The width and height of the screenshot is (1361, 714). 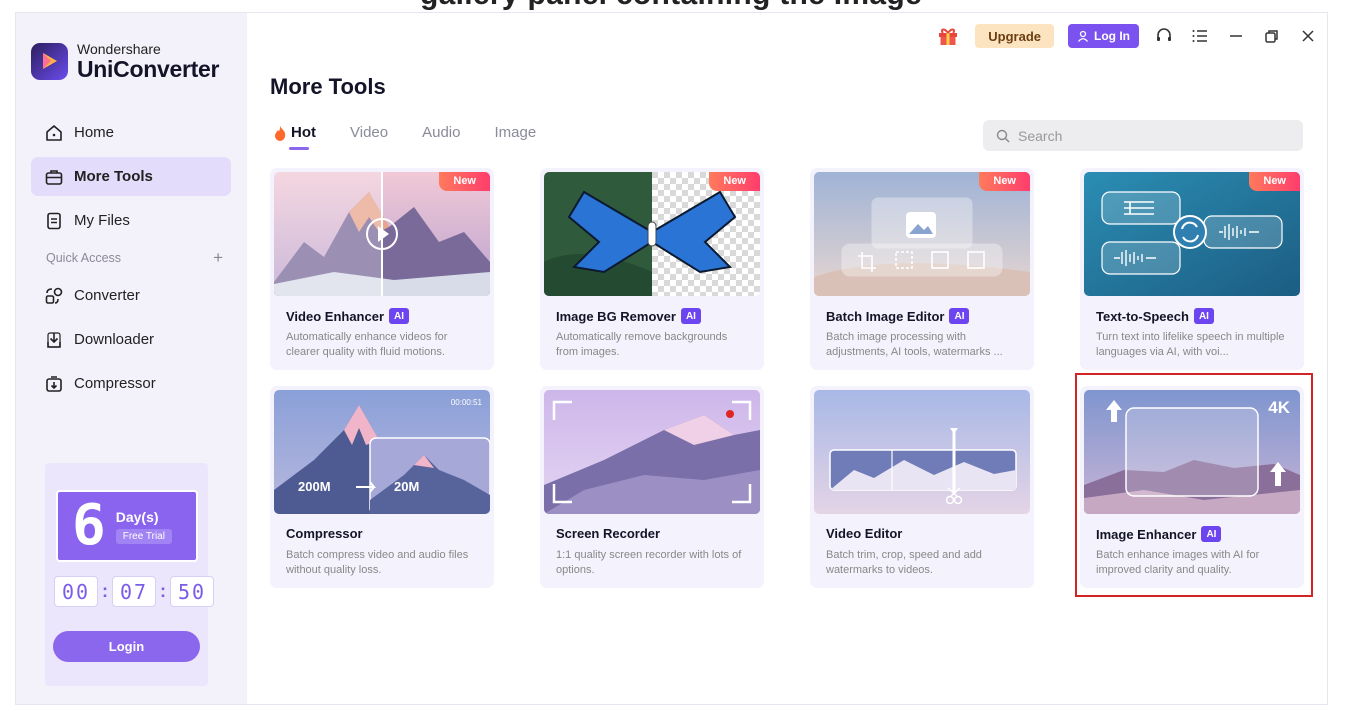 I want to click on title-bar: Upgrade Log In, so click(x=1127, y=36).